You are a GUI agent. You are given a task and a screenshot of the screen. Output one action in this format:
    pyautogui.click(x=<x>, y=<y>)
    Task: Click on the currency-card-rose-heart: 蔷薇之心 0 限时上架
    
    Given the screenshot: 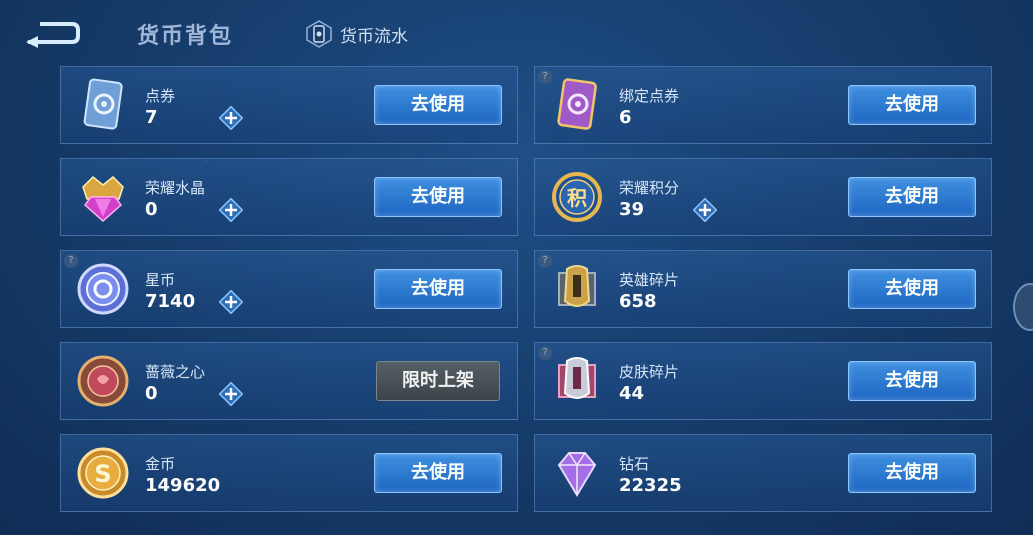 What is the action you would take?
    pyautogui.click(x=289, y=381)
    